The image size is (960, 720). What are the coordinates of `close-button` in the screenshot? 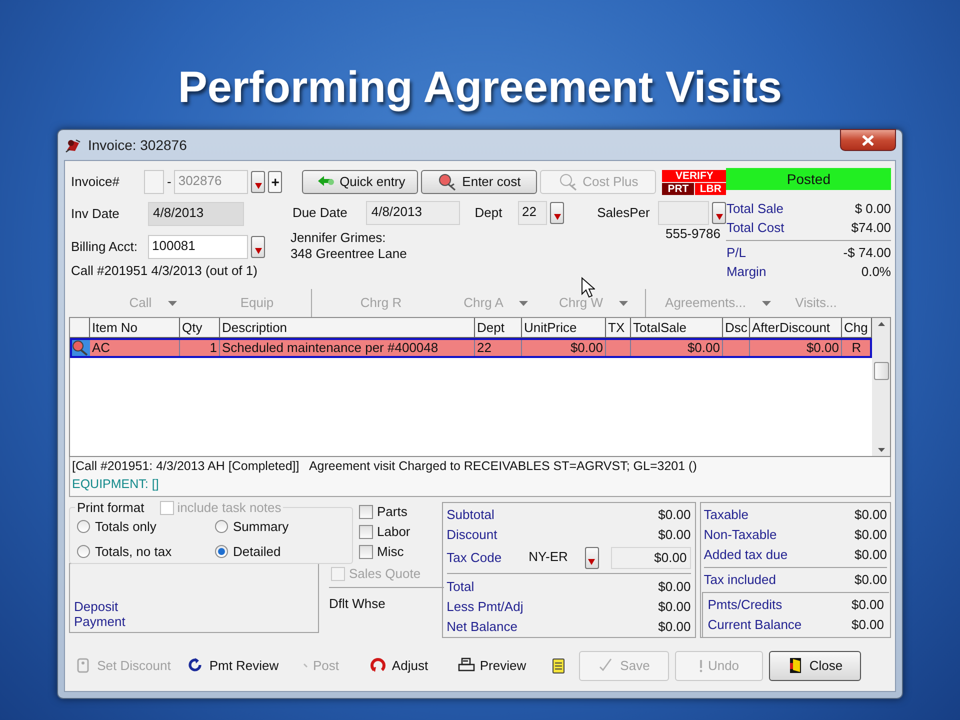 It's located at (868, 140).